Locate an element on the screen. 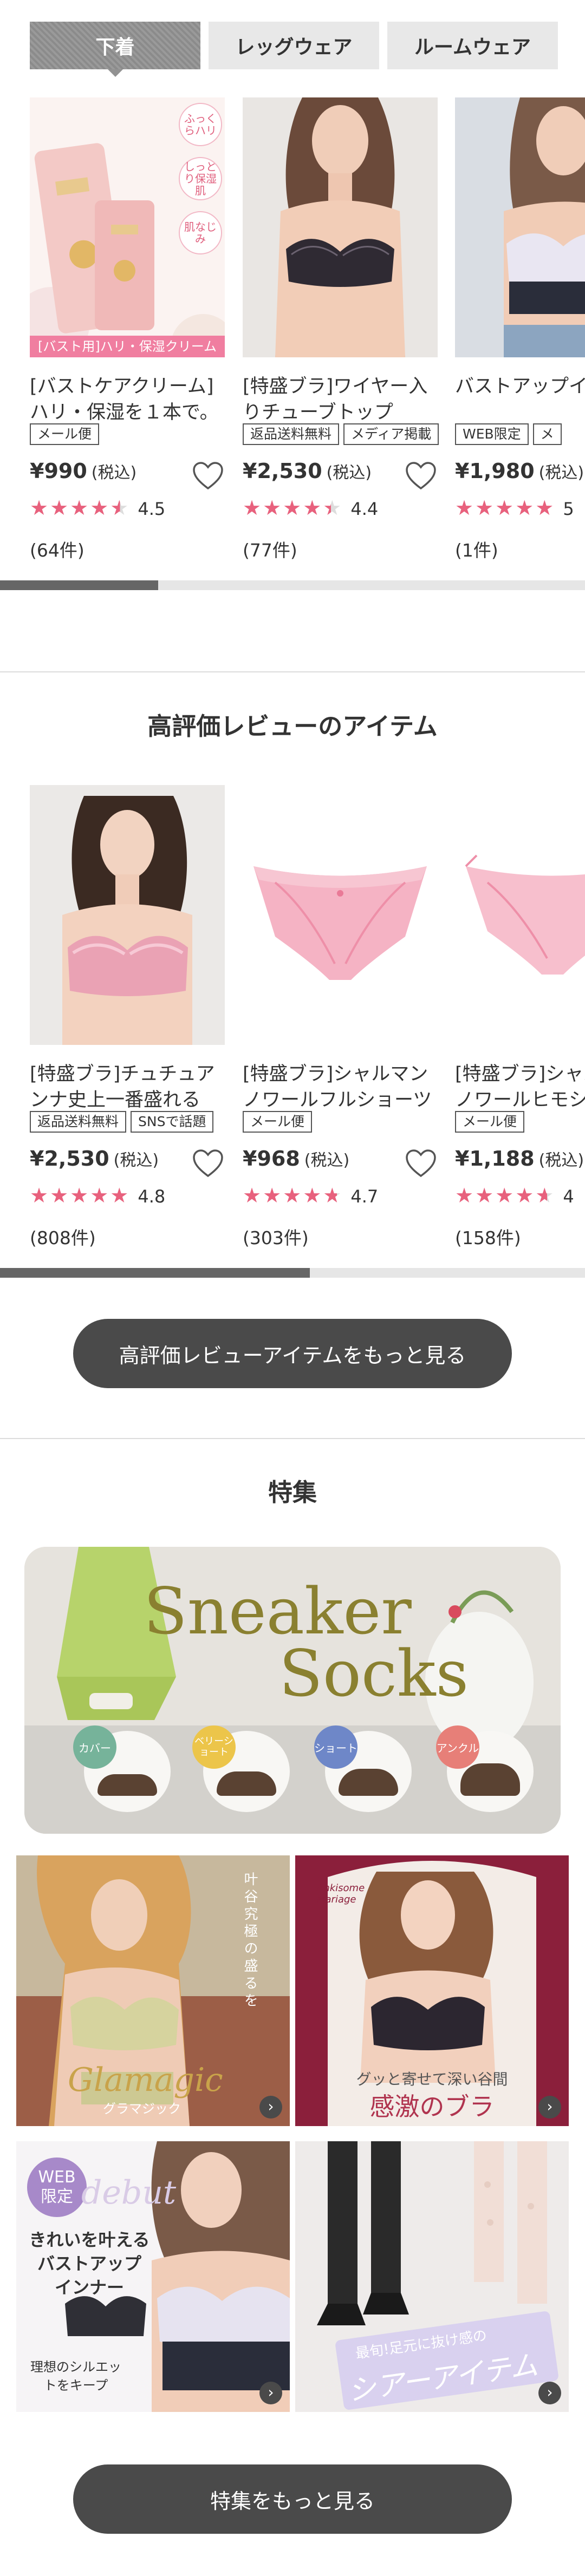  price-row: ¥2,530 (税込) is located at coordinates (94, 1160).